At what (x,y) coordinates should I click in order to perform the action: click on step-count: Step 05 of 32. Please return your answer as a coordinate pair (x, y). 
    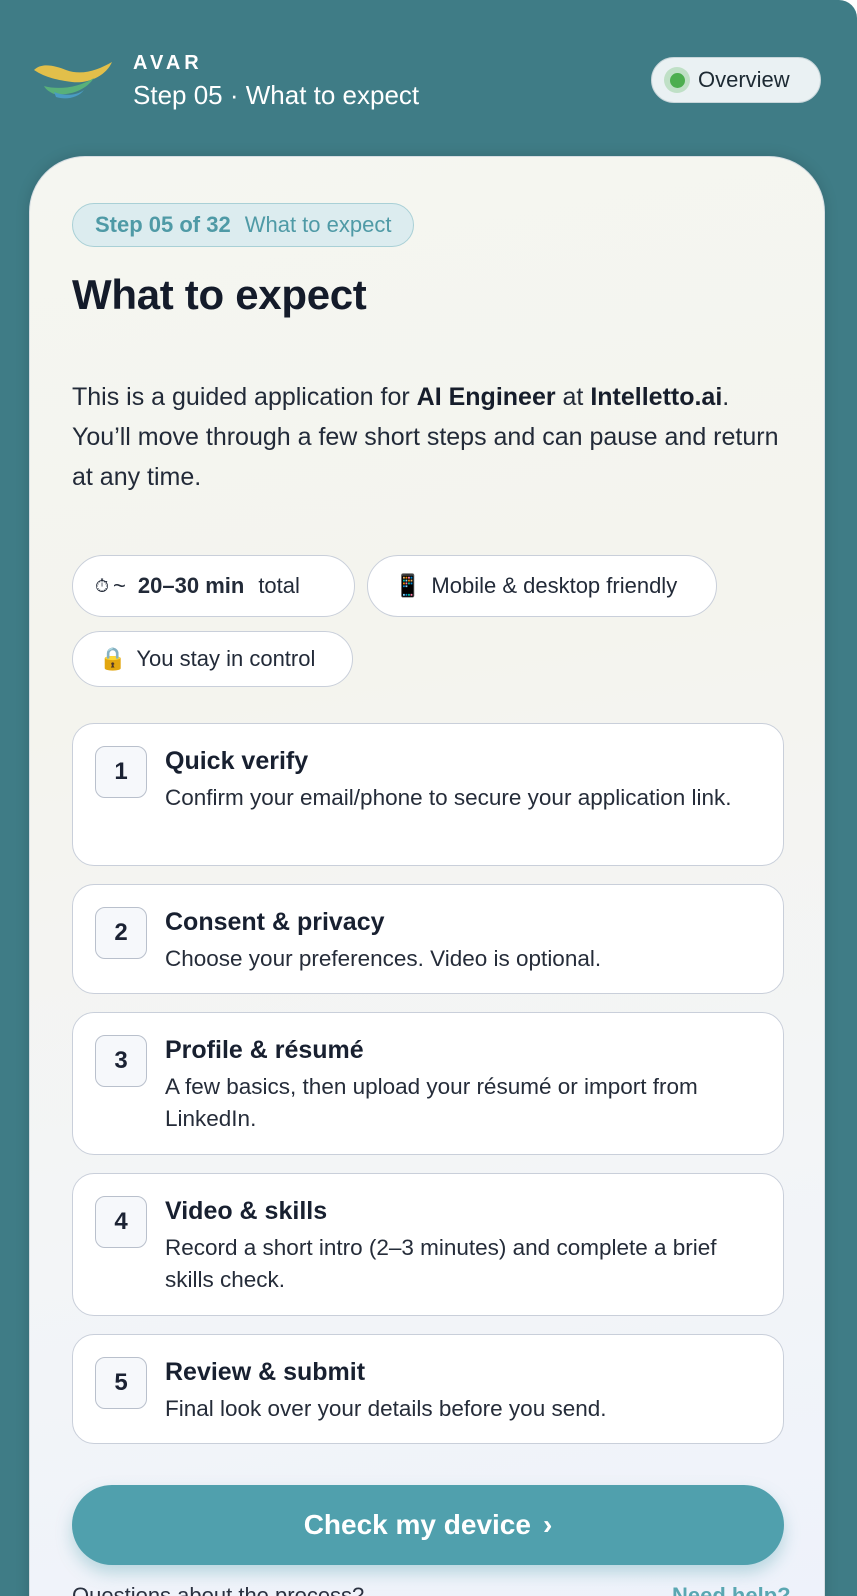
    Looking at the image, I should click on (163, 224).